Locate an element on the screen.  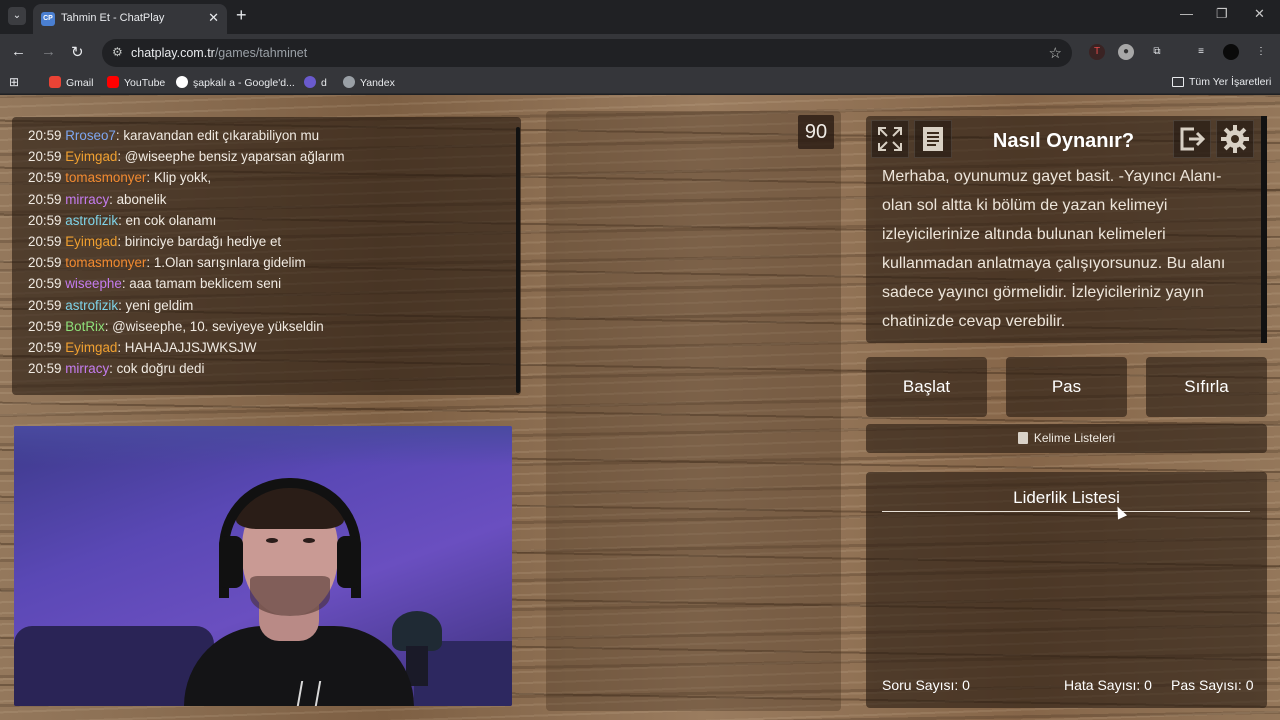
restore-icon: ❐ is located at coordinates (1222, 14).